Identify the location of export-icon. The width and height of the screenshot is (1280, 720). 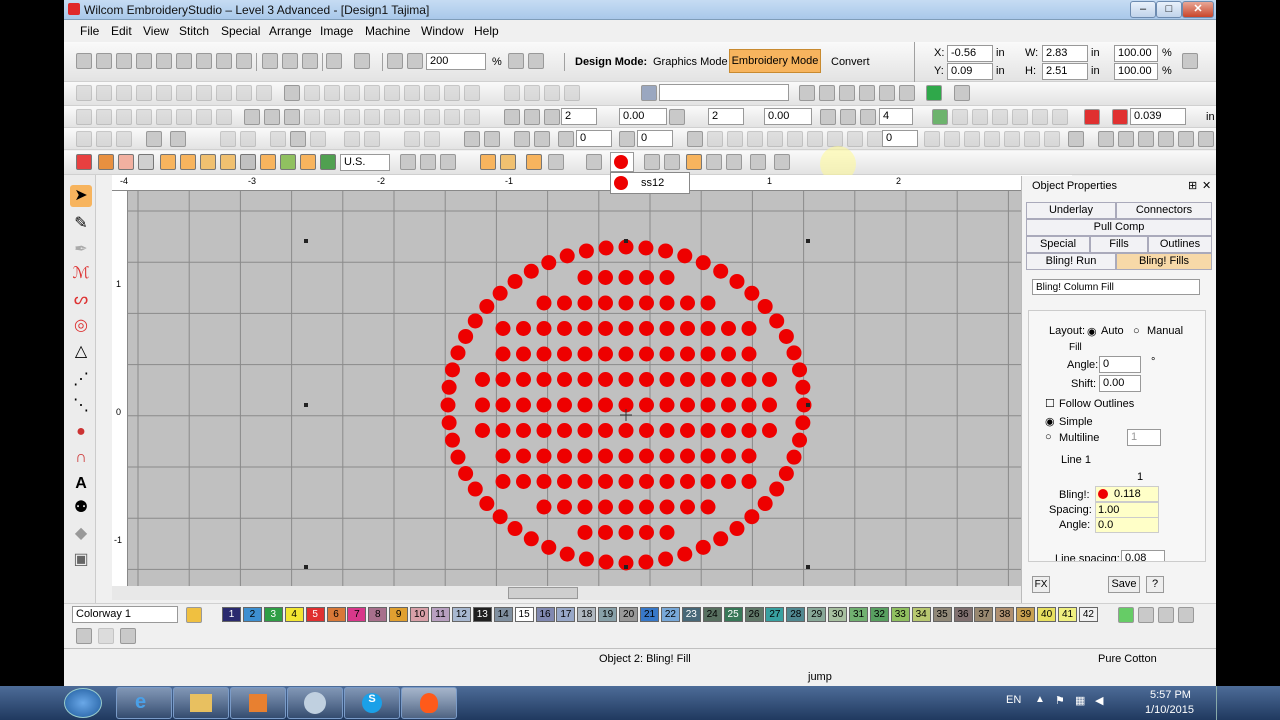
(164, 61).